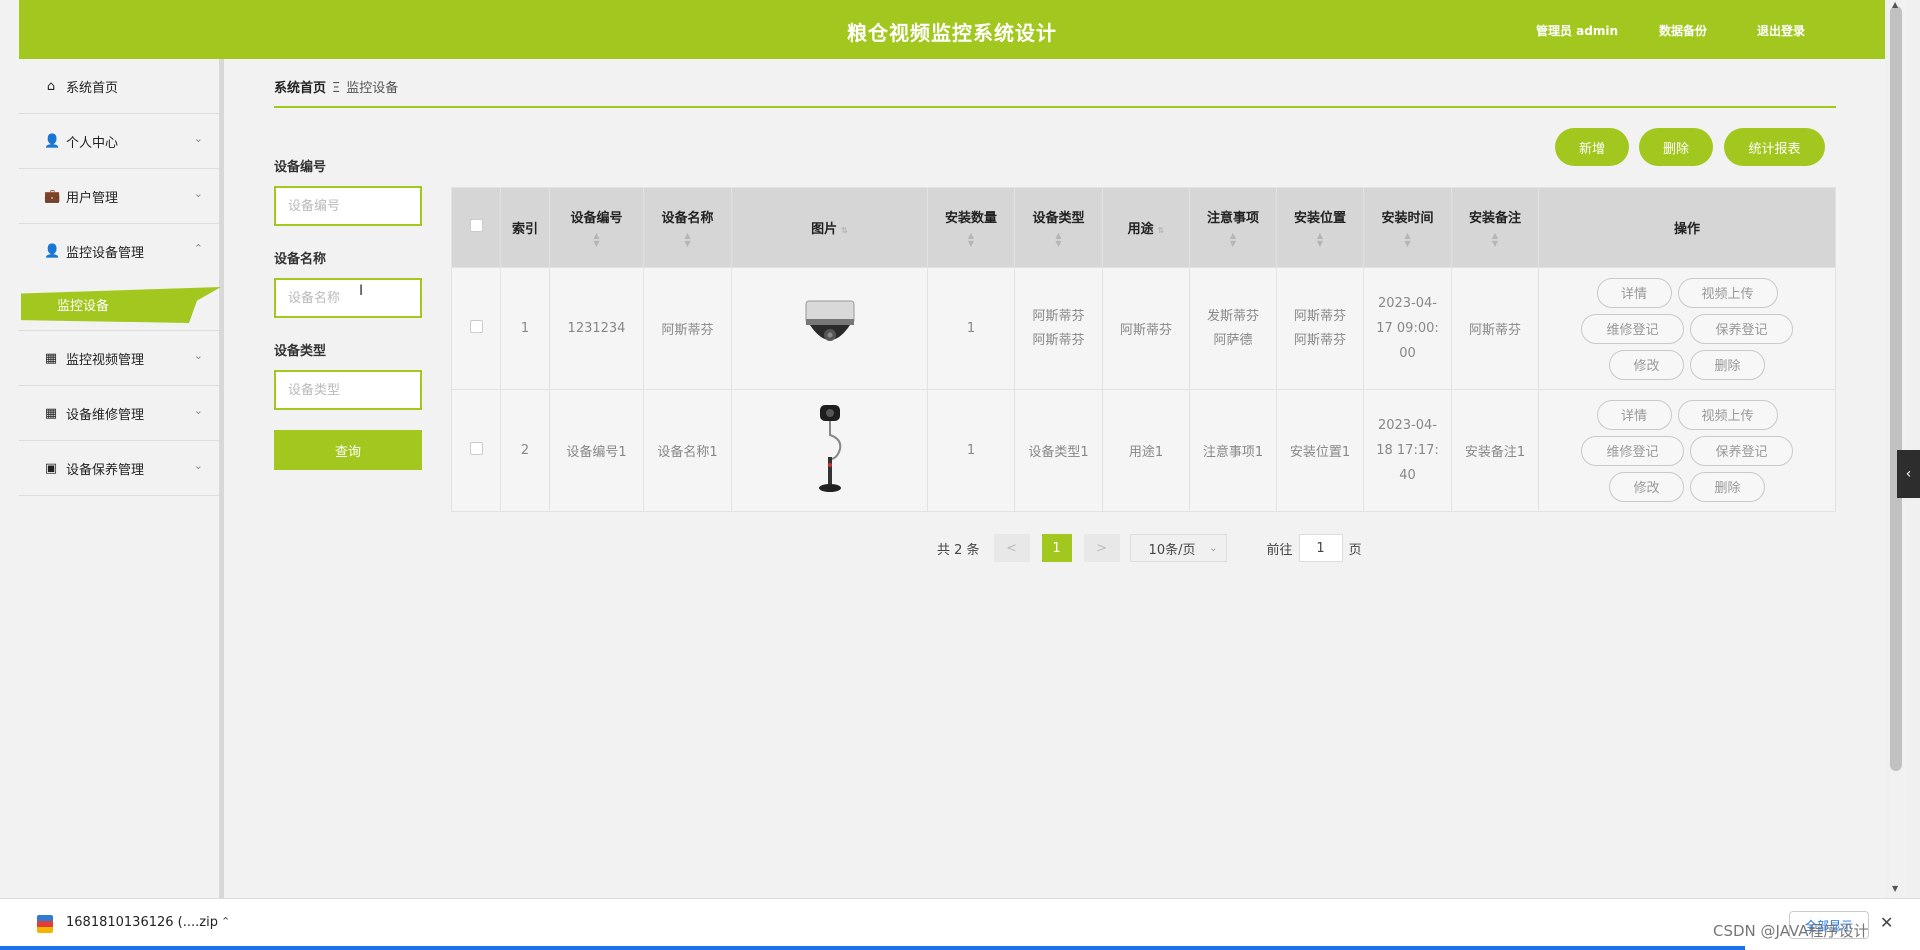 The image size is (1920, 950). Describe the element at coordinates (1774, 147) in the screenshot. I see `report-button: 统计报表` at that location.